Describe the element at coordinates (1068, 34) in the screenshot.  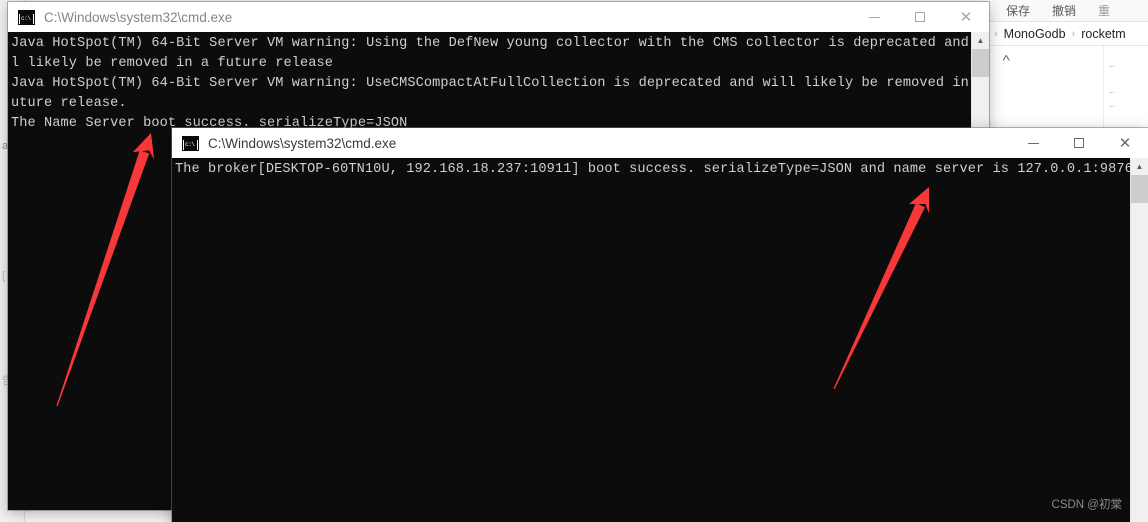
I see `breadcrumb: › MonoGodb › rocketm` at that location.